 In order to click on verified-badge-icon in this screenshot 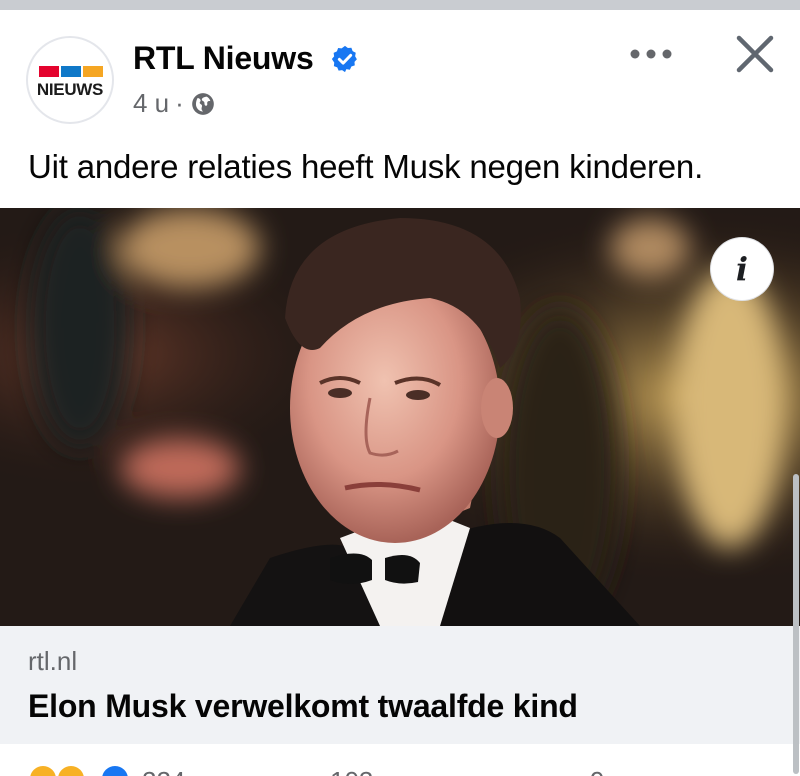, I will do `click(344, 59)`.